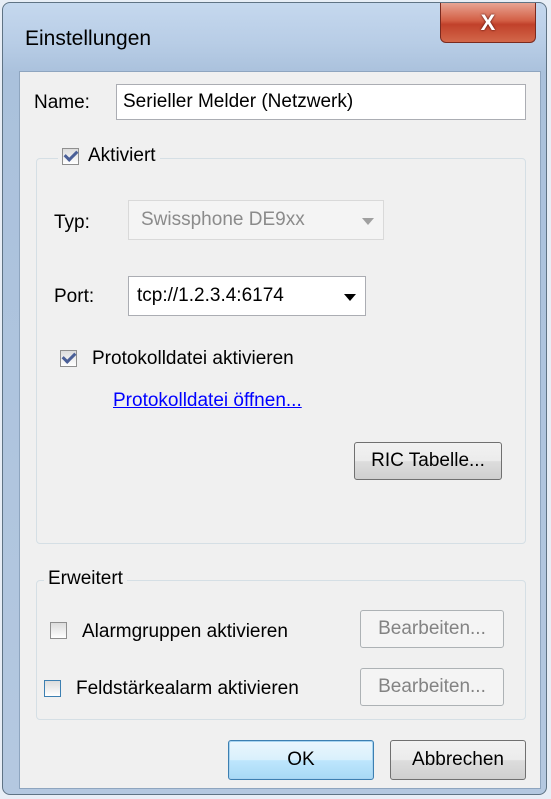 This screenshot has width=551, height=799. Describe the element at coordinates (223, 219) in the screenshot. I see `type-select-value: Swissphone DE9xx` at that location.